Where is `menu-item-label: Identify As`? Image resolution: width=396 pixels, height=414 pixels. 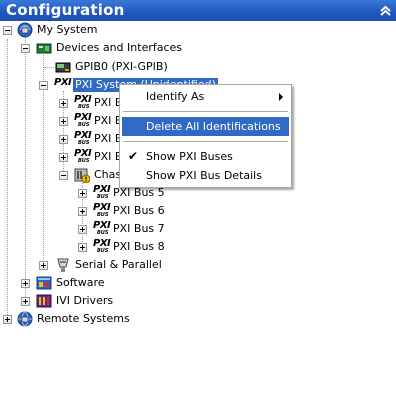
menu-item-label: Identify As is located at coordinates (175, 96).